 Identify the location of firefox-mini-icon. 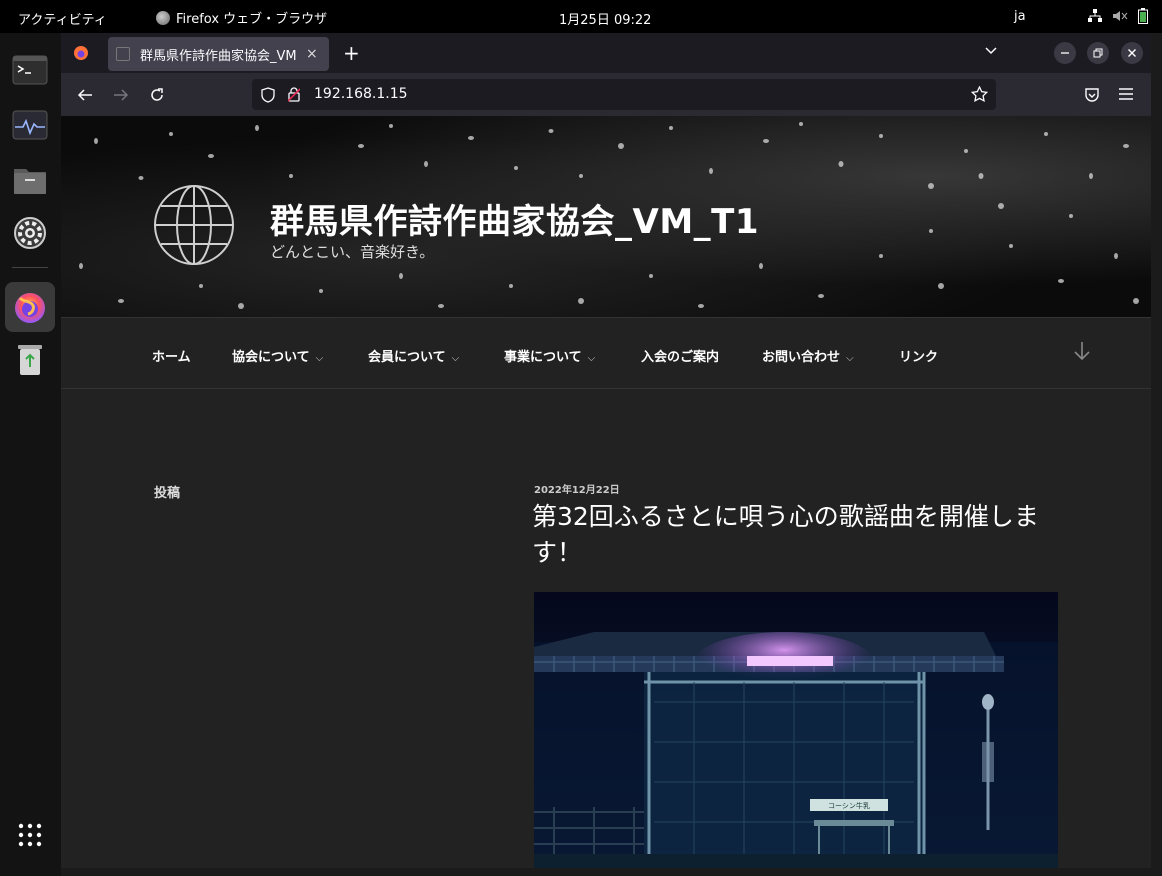
(163, 17).